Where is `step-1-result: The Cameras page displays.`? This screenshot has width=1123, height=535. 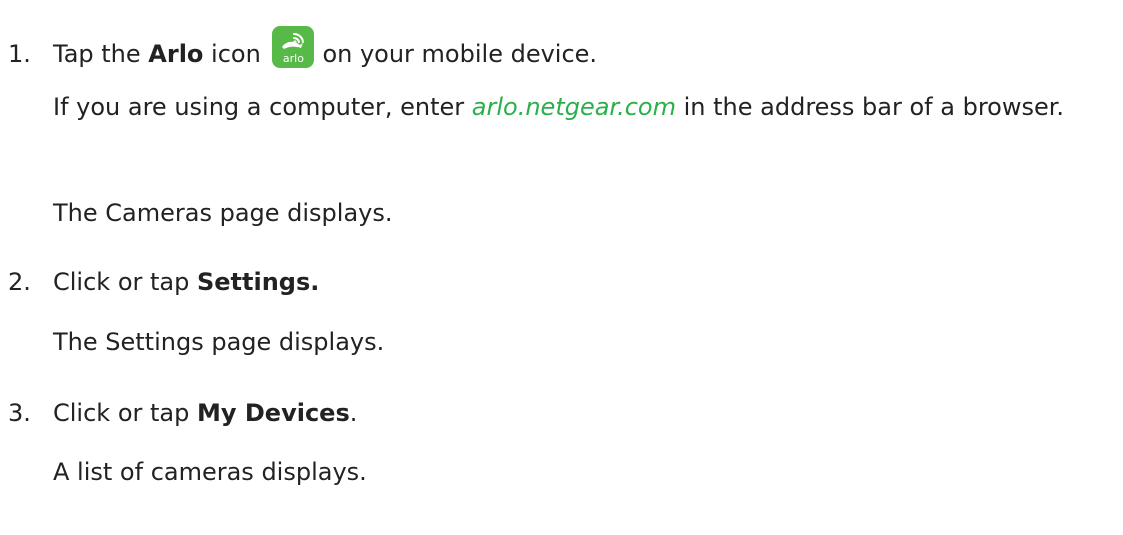
step-1-result: The Cameras page displays. is located at coordinates (223, 213).